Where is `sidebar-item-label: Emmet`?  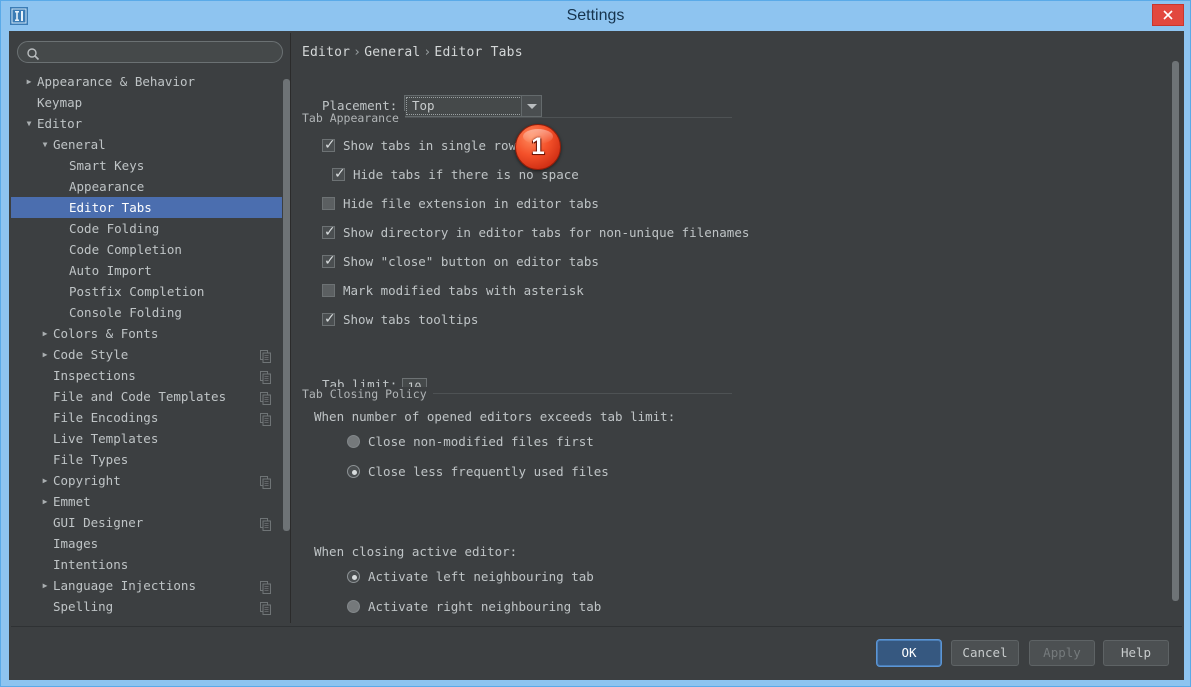
sidebar-item-label: Emmet is located at coordinates (72, 501).